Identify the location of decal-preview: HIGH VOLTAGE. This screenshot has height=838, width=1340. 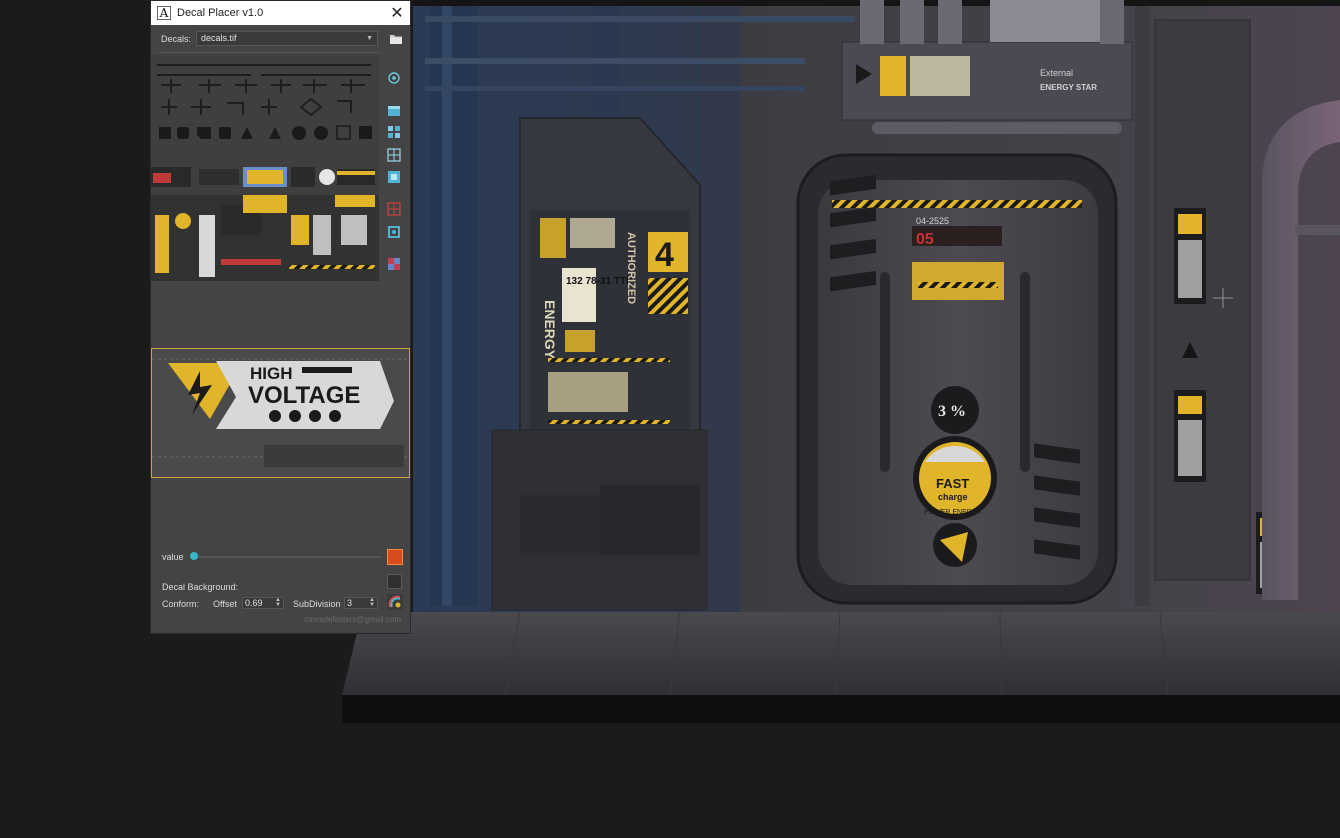
(280, 413).